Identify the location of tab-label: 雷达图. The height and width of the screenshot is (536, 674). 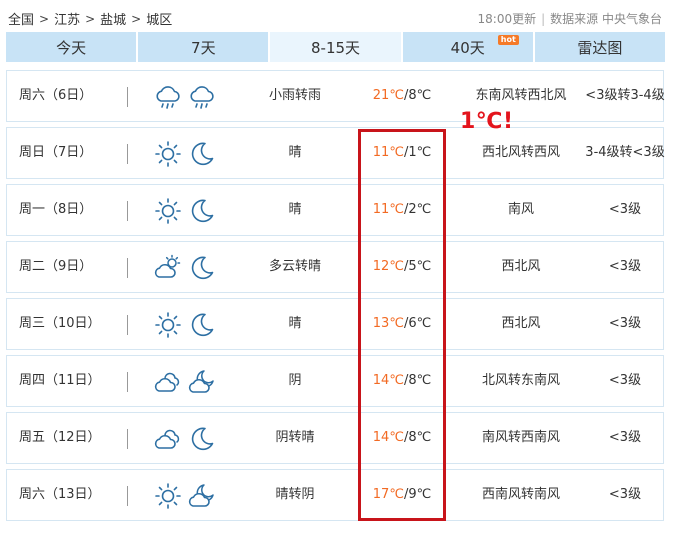
(600, 47).